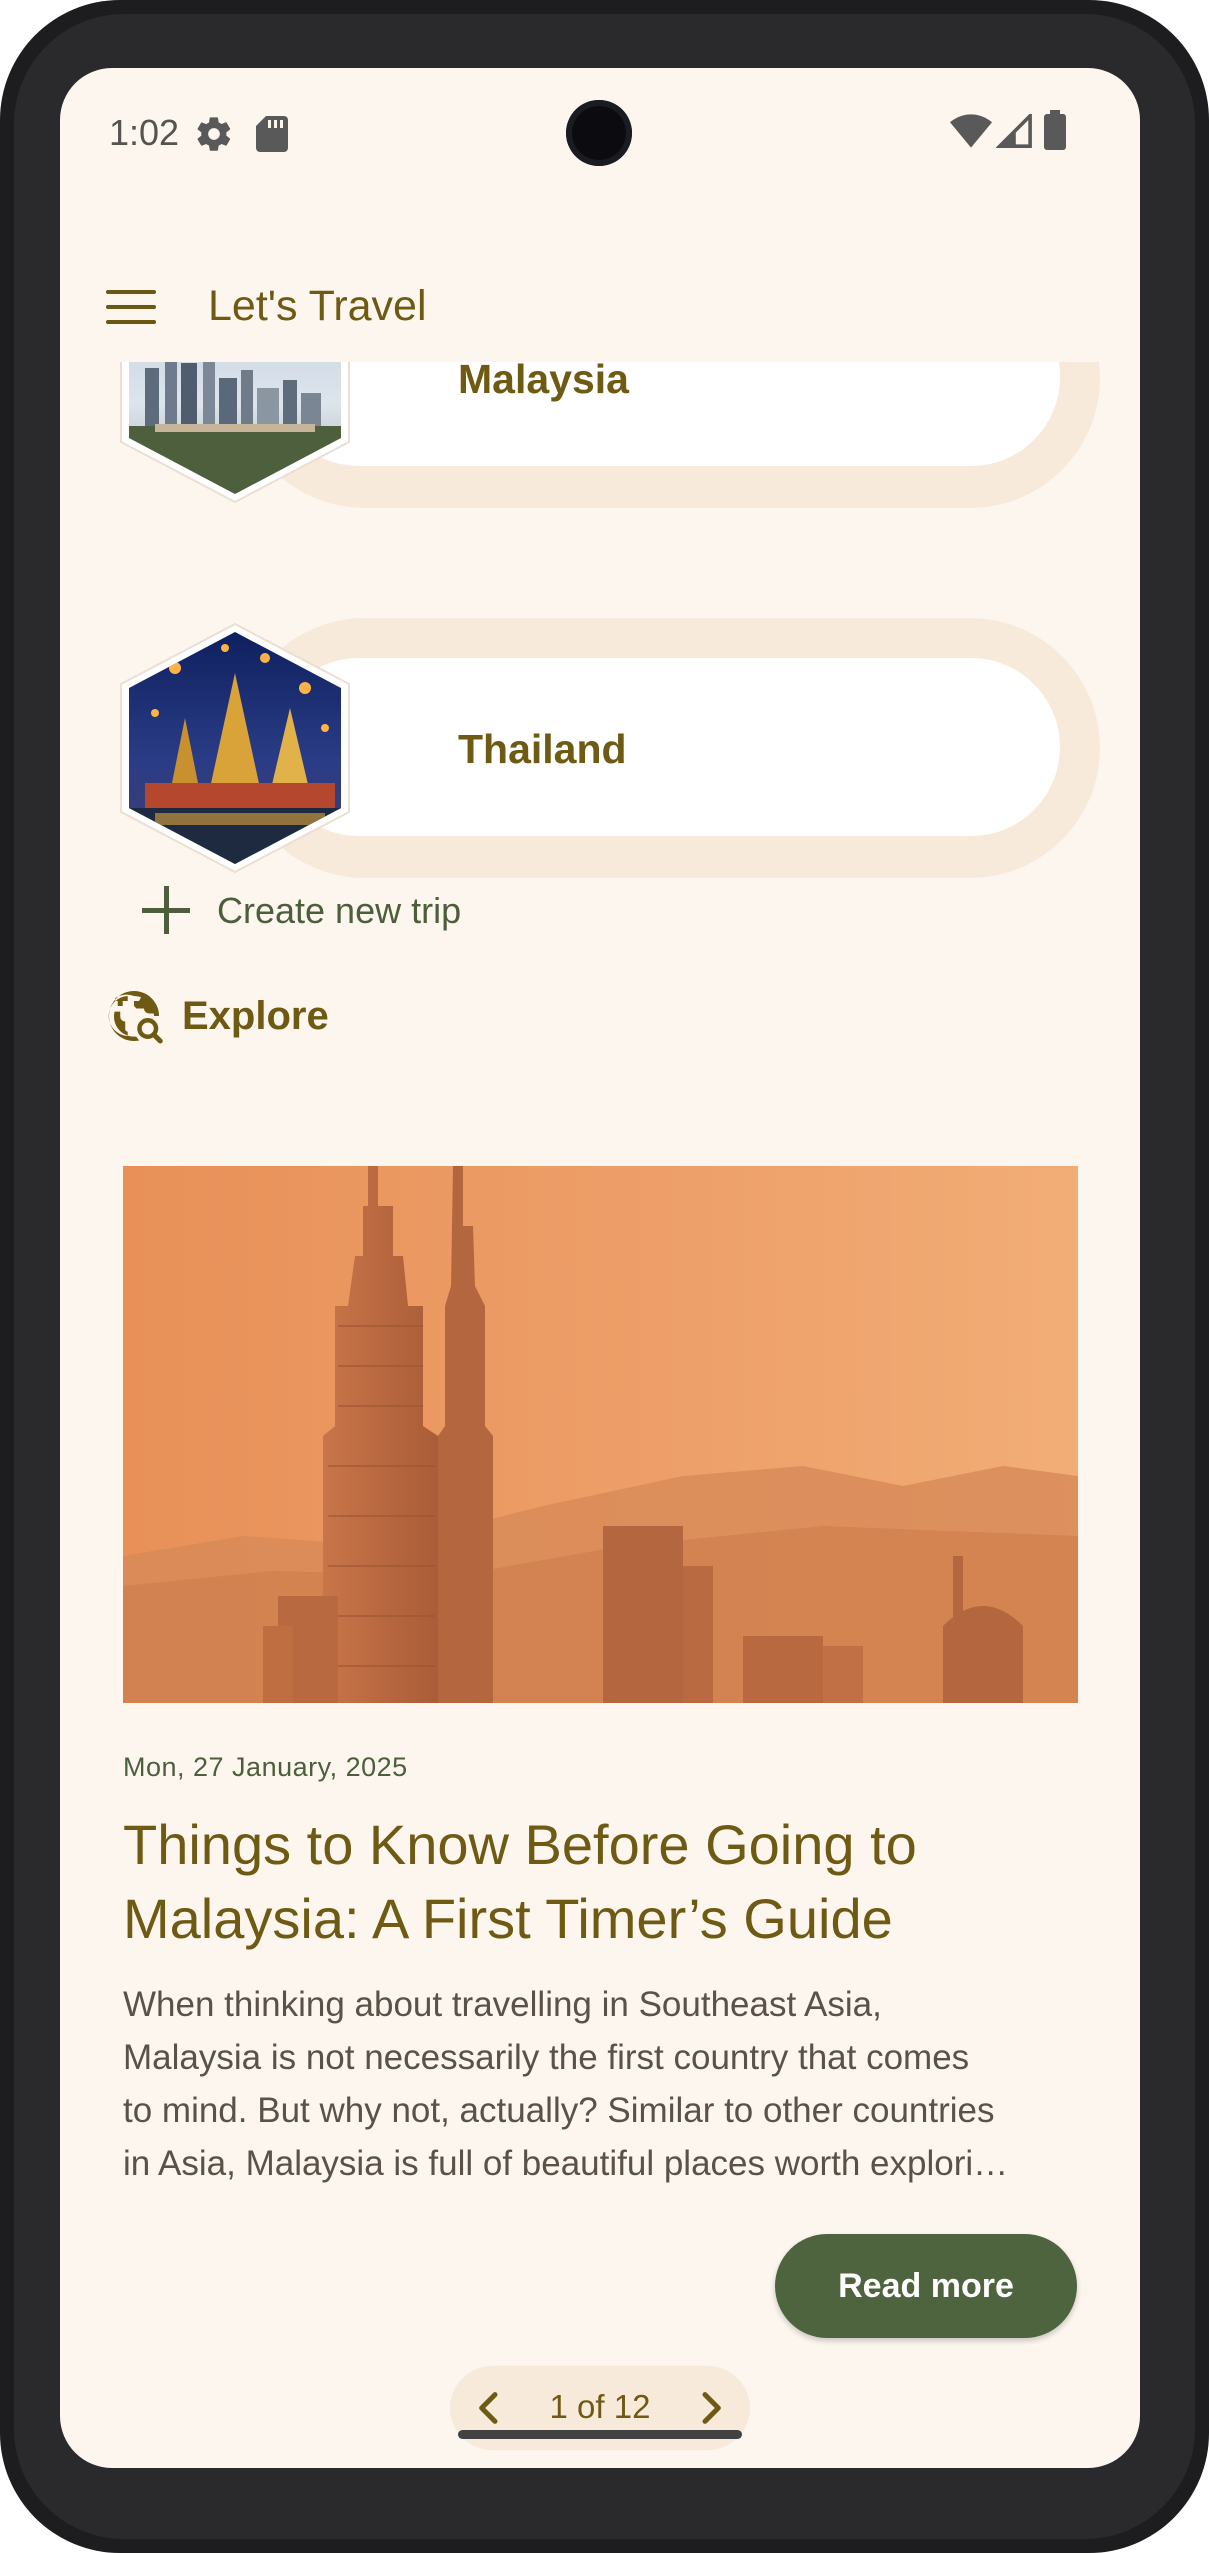 The width and height of the screenshot is (1209, 2553). Describe the element at coordinates (235, 433) in the screenshot. I see `trip-image-malaysia` at that location.